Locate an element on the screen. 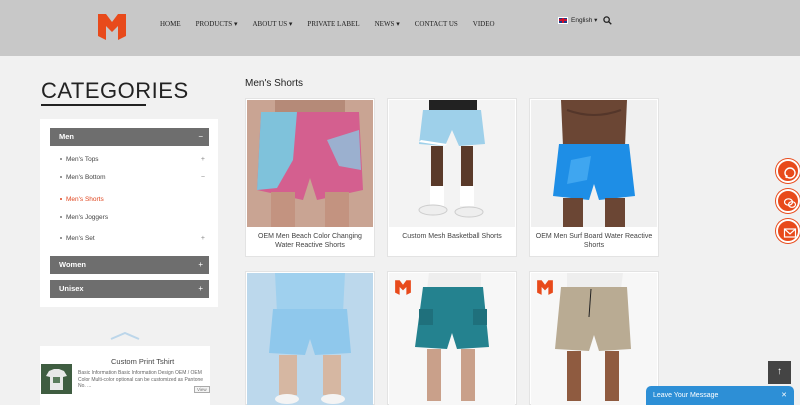 The image size is (800, 405). product-card: Custom Mesh Basketball Shorts is located at coordinates (452, 177).